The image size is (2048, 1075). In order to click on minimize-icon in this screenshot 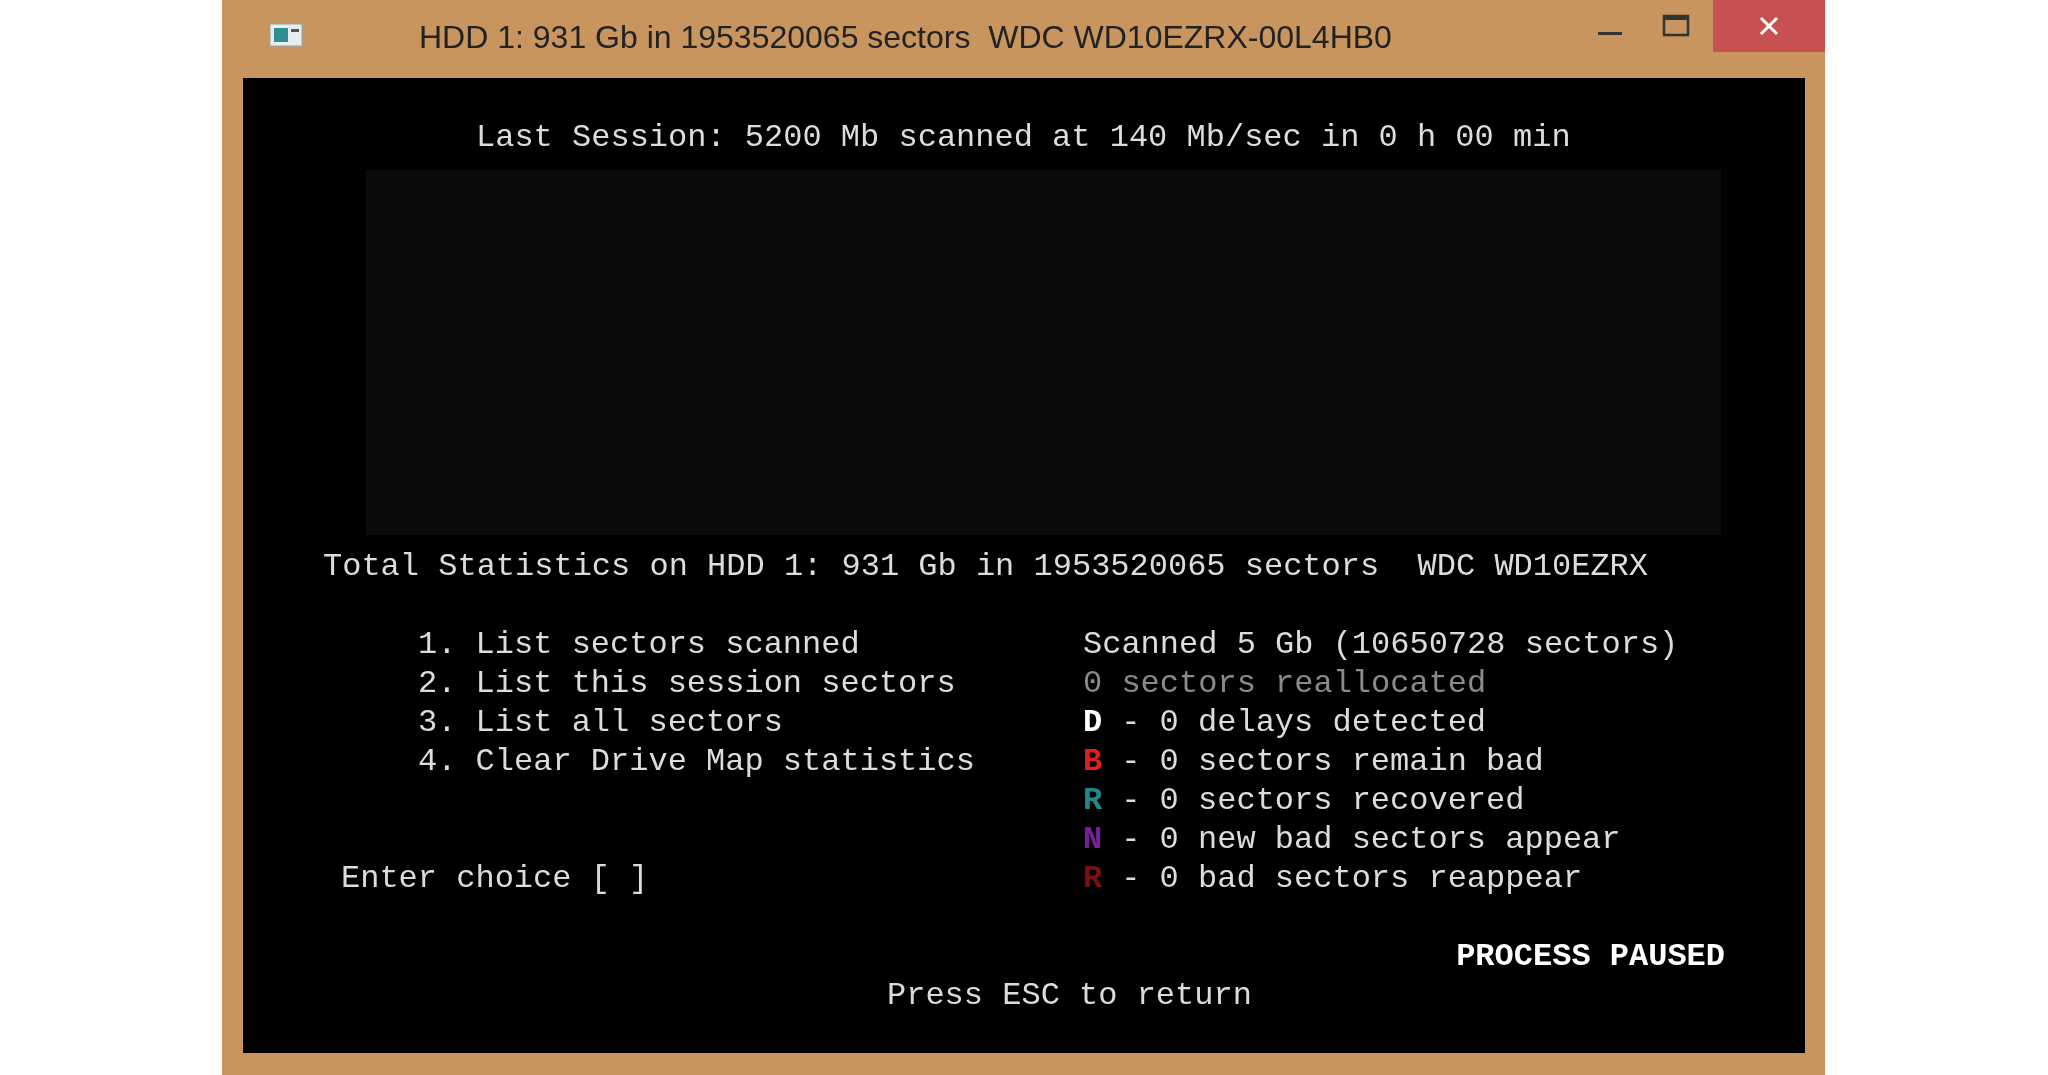, I will do `click(1610, 33)`.